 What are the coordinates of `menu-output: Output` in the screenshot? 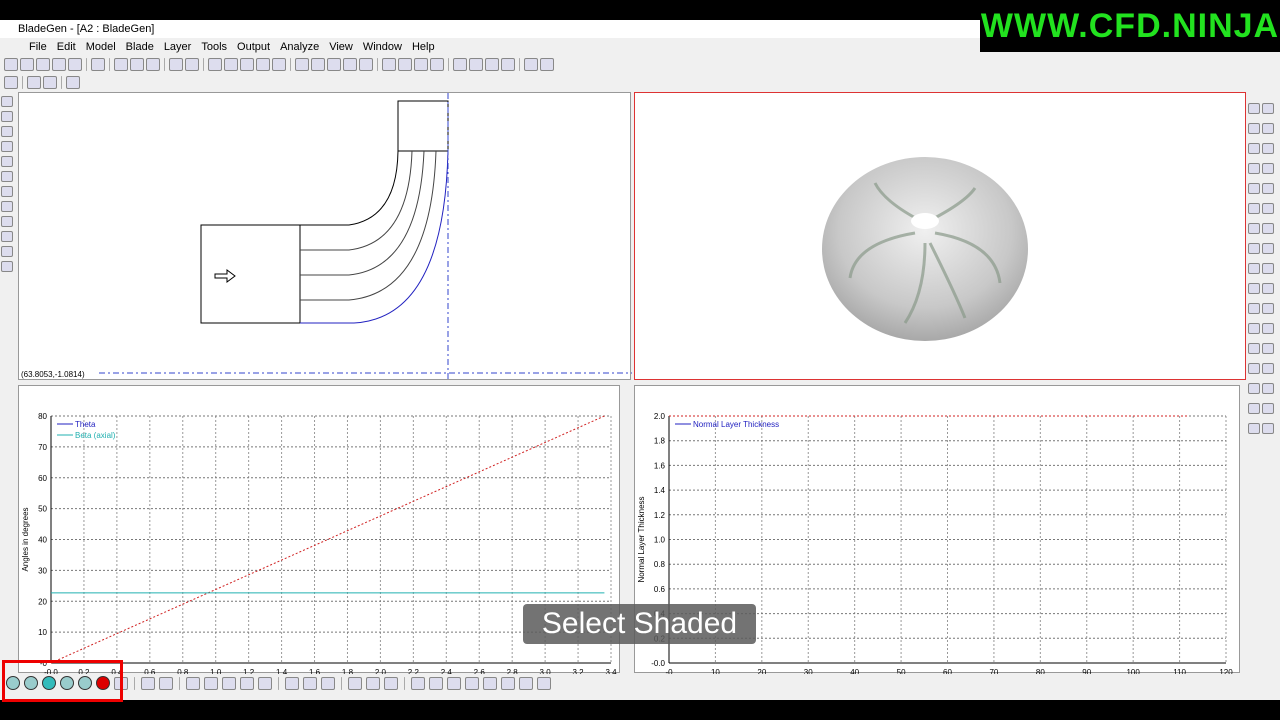 It's located at (253, 47).